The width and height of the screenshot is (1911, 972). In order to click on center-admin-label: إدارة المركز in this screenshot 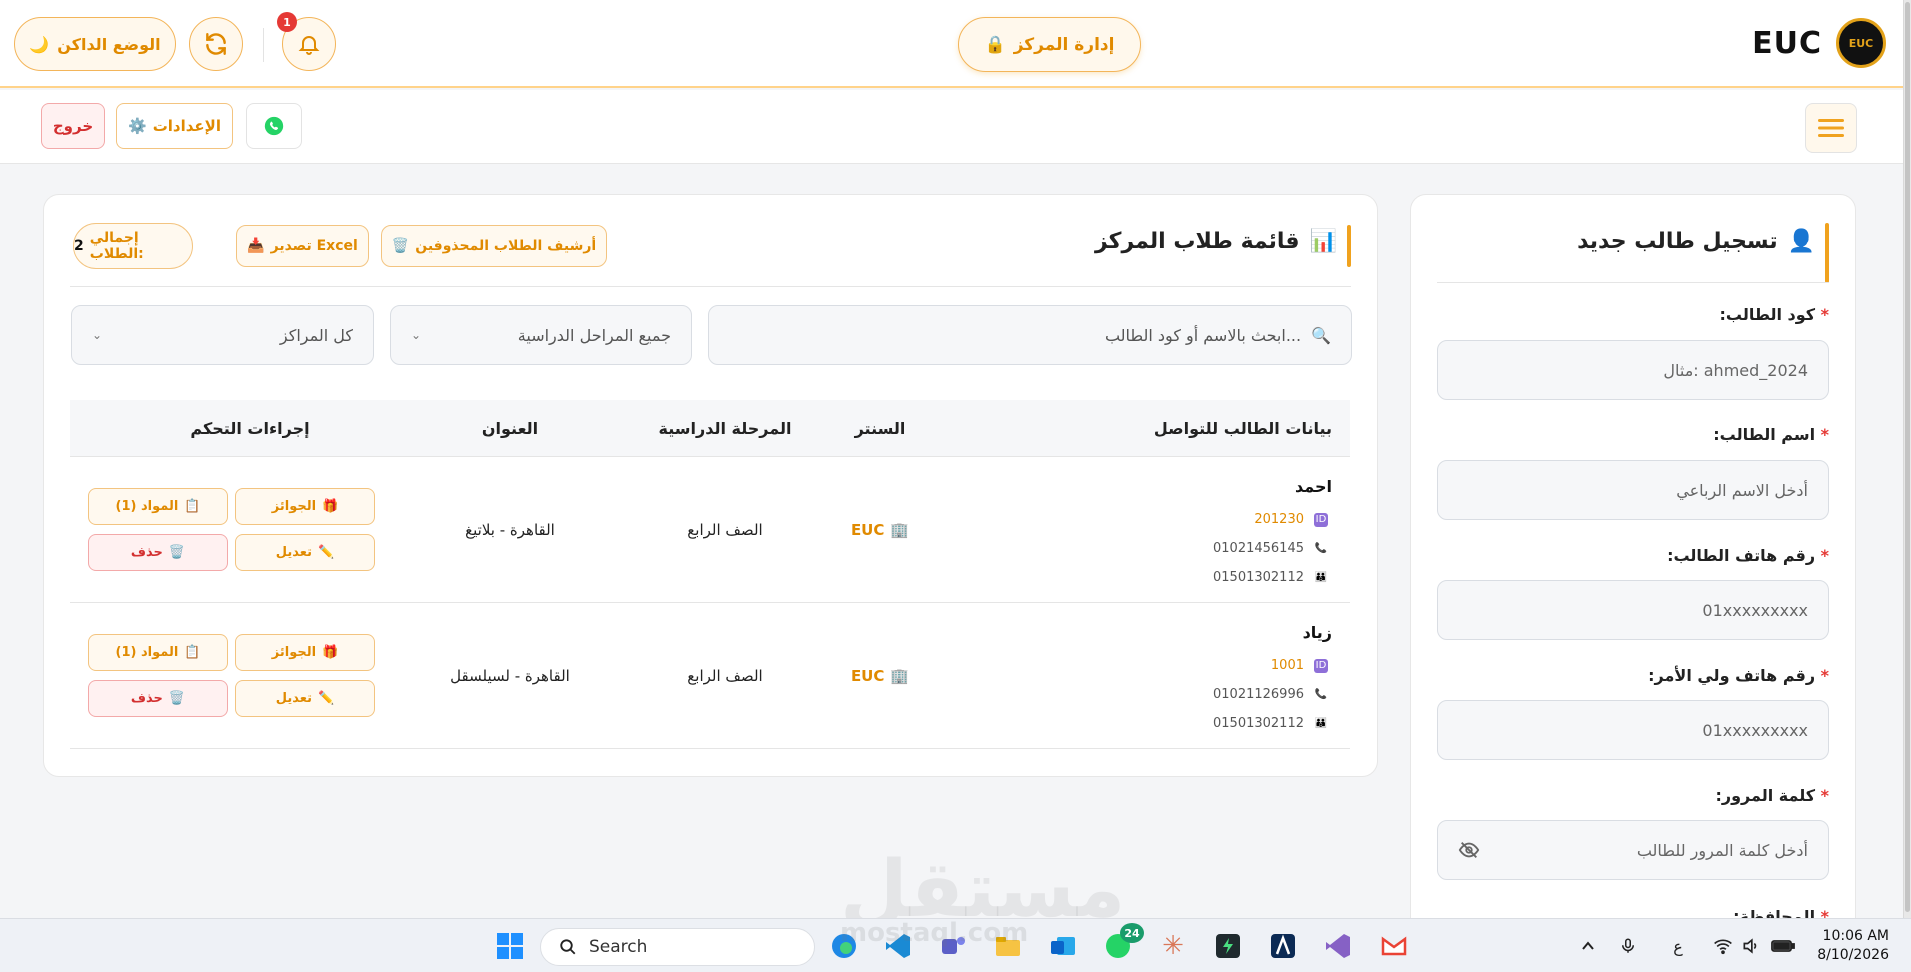, I will do `click(1064, 44)`.